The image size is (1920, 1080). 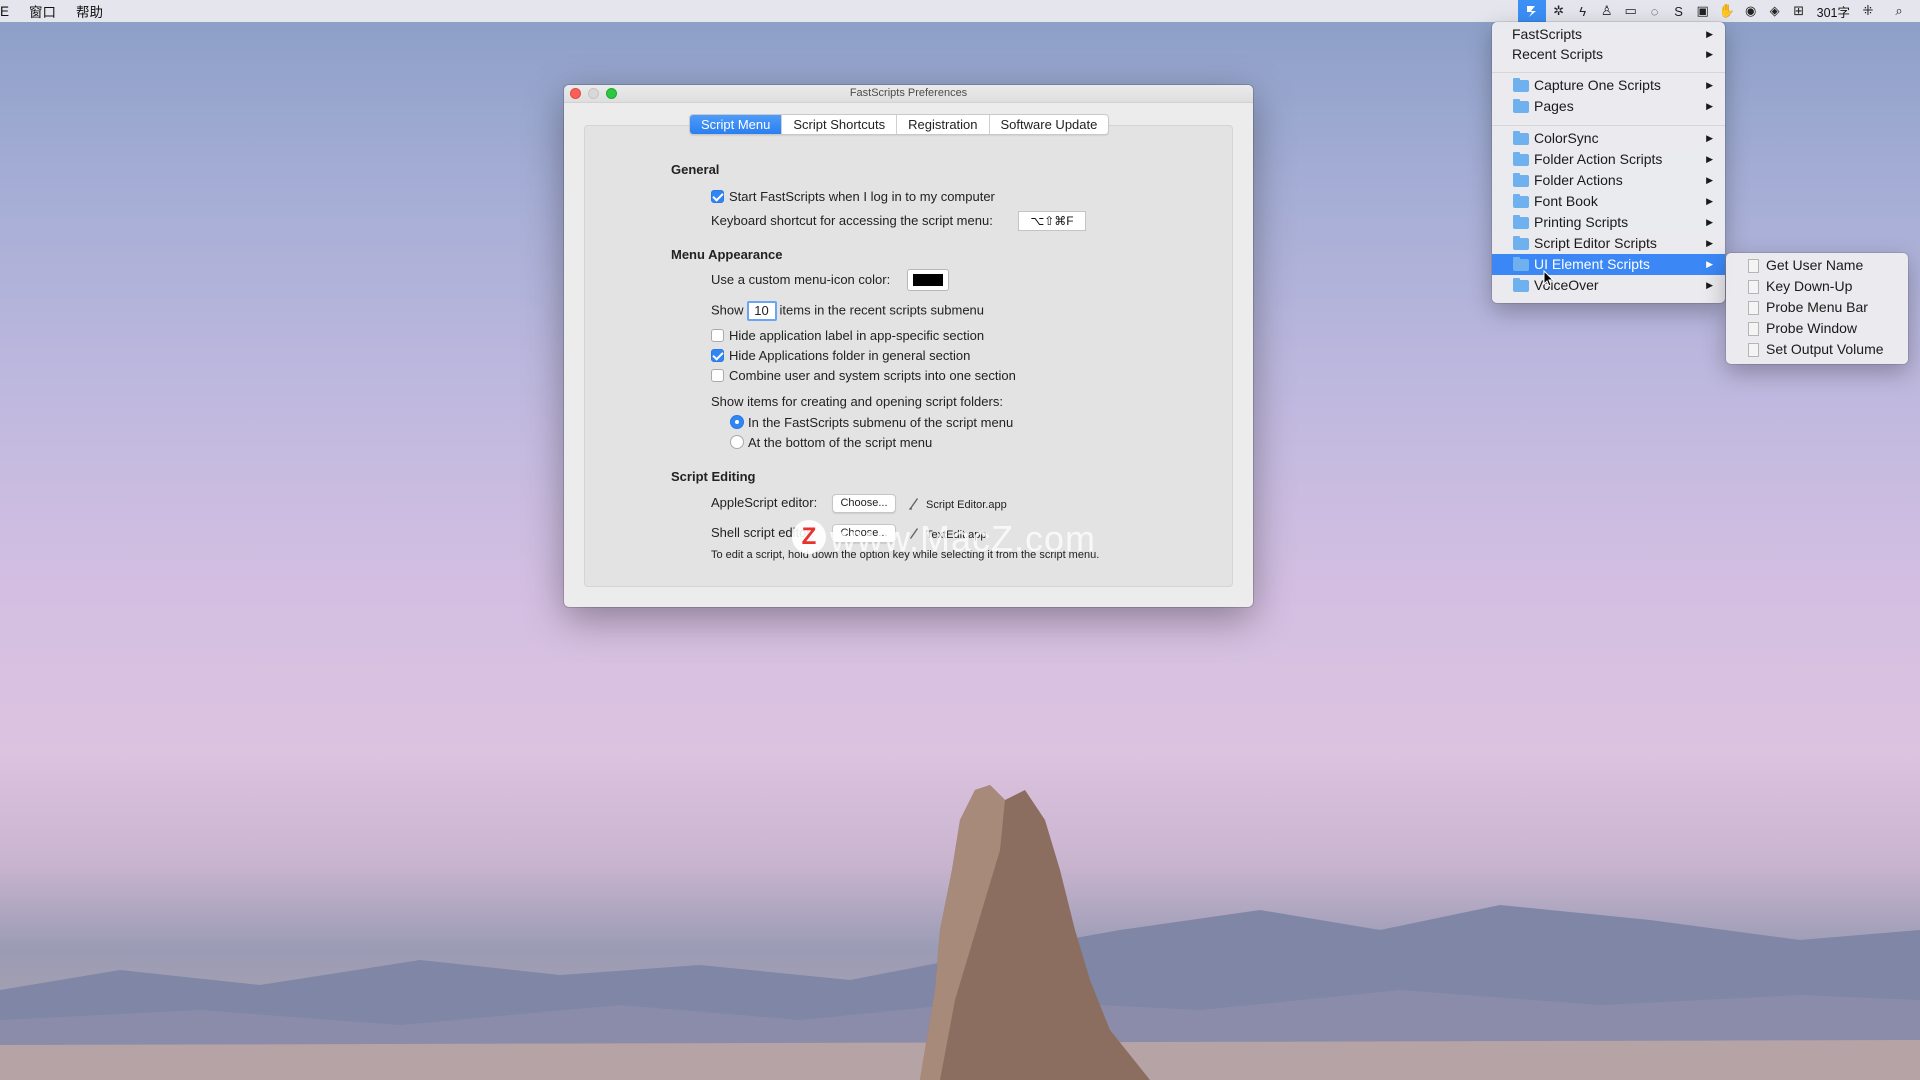 I want to click on start-login-checkbox, so click(x=717, y=196).